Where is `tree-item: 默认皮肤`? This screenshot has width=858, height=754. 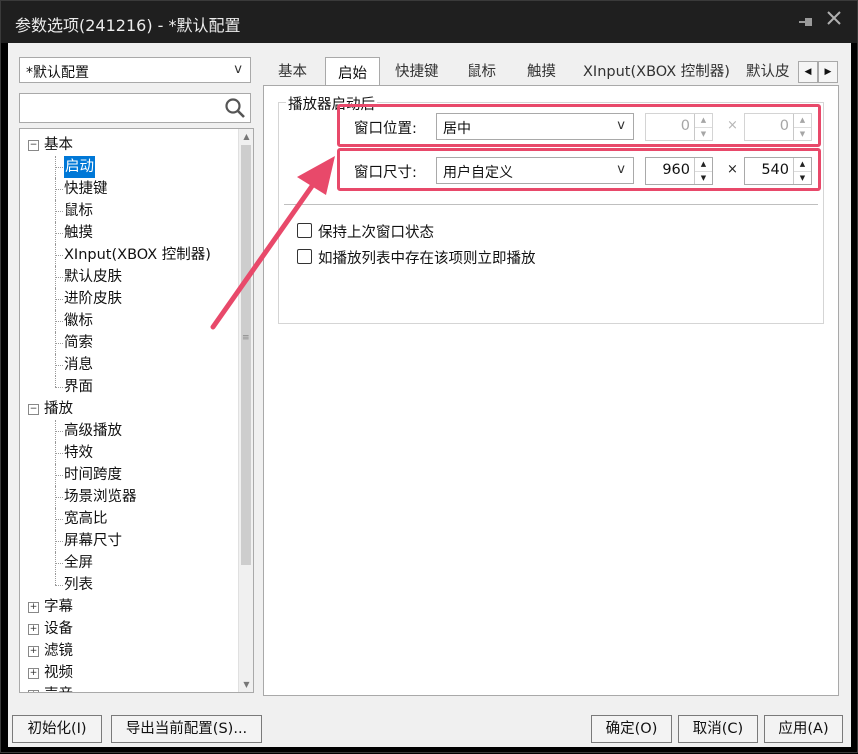
tree-item: 默认皮肤 is located at coordinates (129, 277).